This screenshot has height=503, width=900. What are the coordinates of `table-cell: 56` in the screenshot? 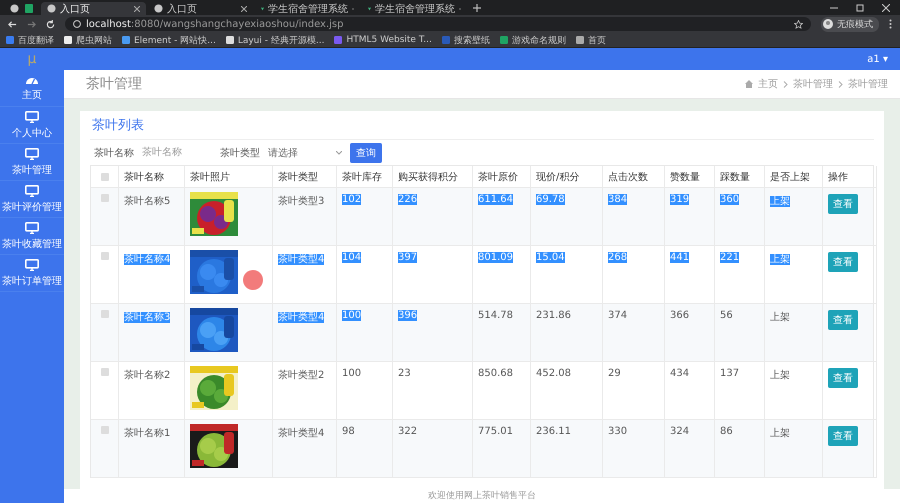 It's located at (726, 315).